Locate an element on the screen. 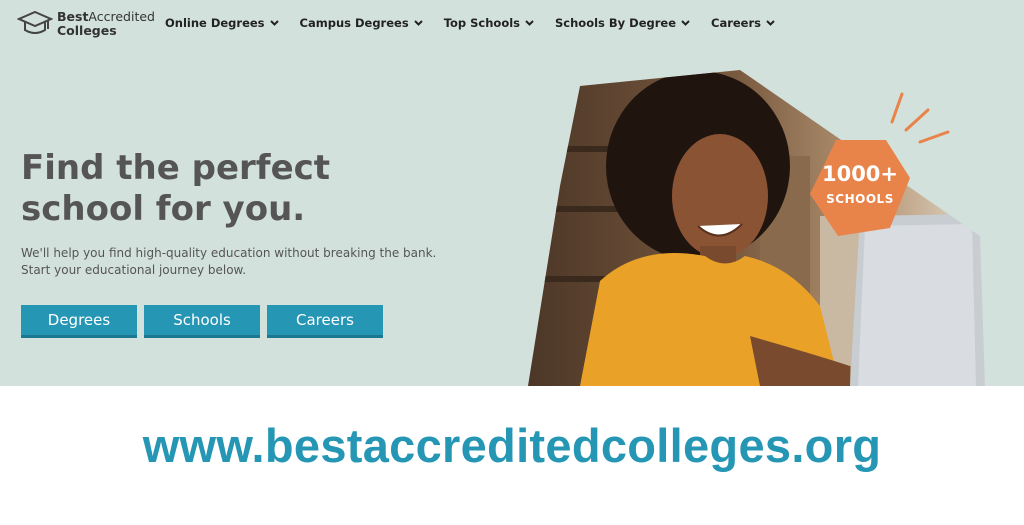 The width and height of the screenshot is (1024, 525). menu-label: Online Degrees is located at coordinates (215, 23).